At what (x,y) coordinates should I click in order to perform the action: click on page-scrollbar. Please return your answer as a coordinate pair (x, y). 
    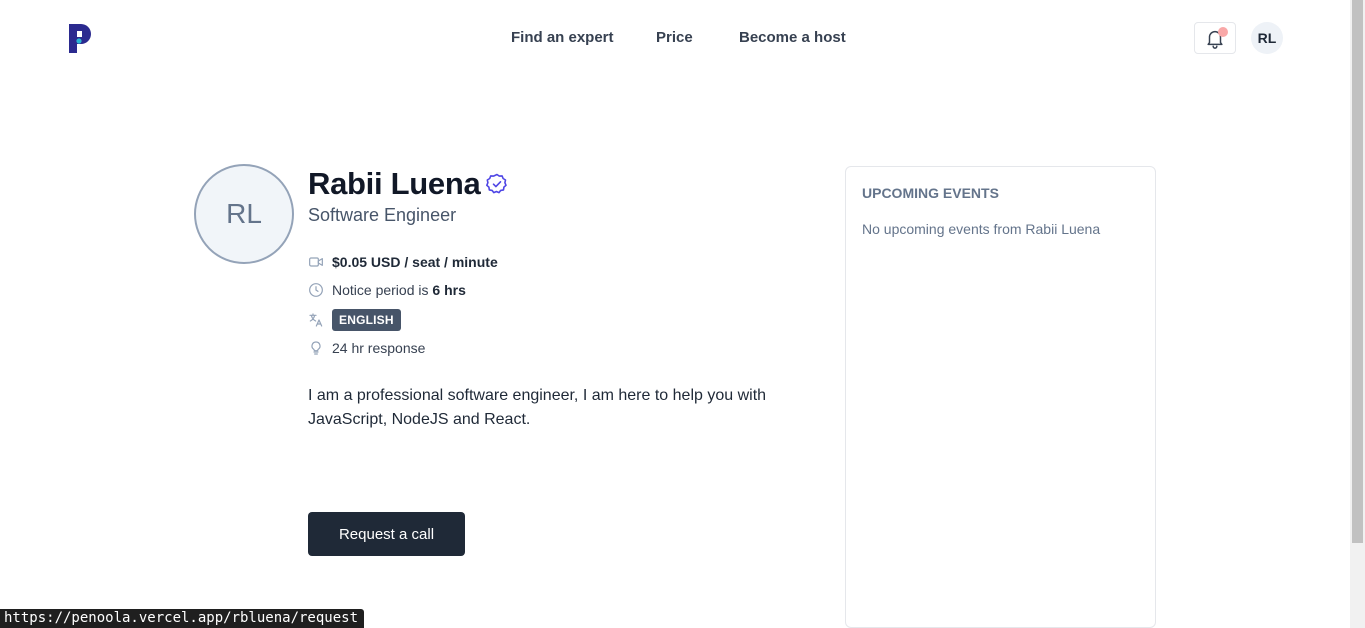
    Looking at the image, I should click on (1357, 314).